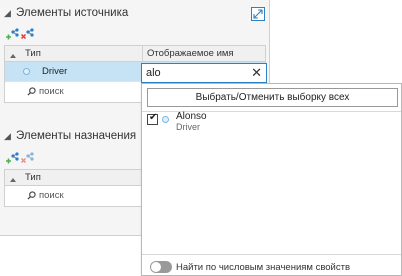  I want to click on filter-value: alo, so click(153, 73).